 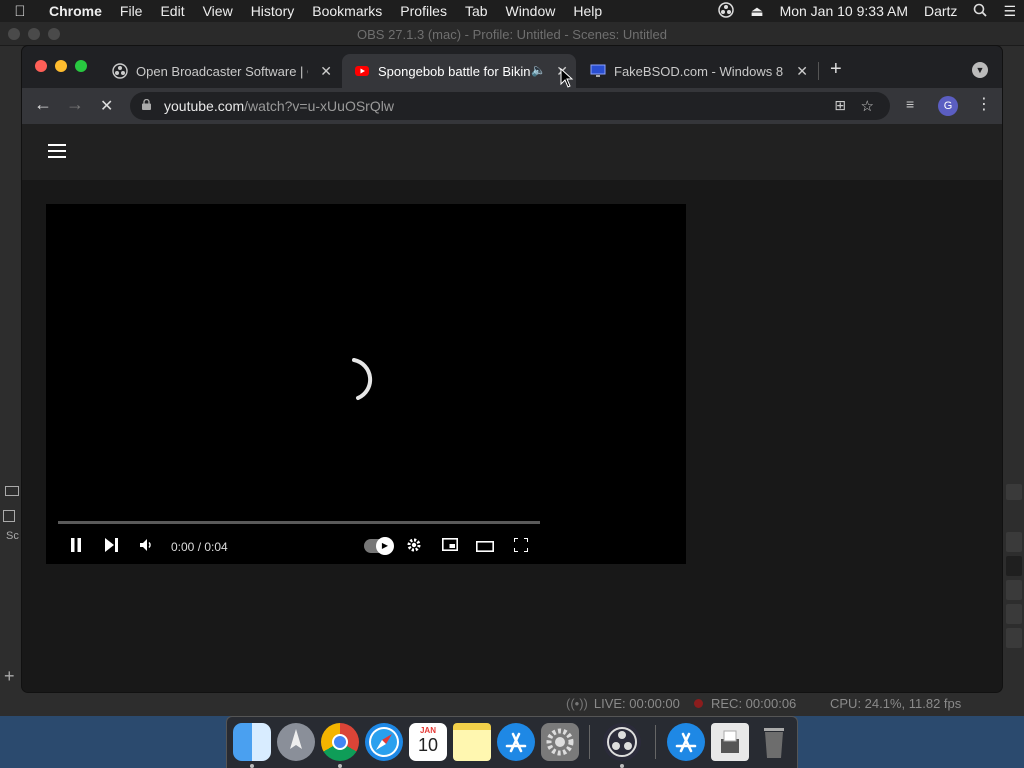 What do you see at coordinates (423, 11) in the screenshot?
I see `menu-profiles: Profiles` at bounding box center [423, 11].